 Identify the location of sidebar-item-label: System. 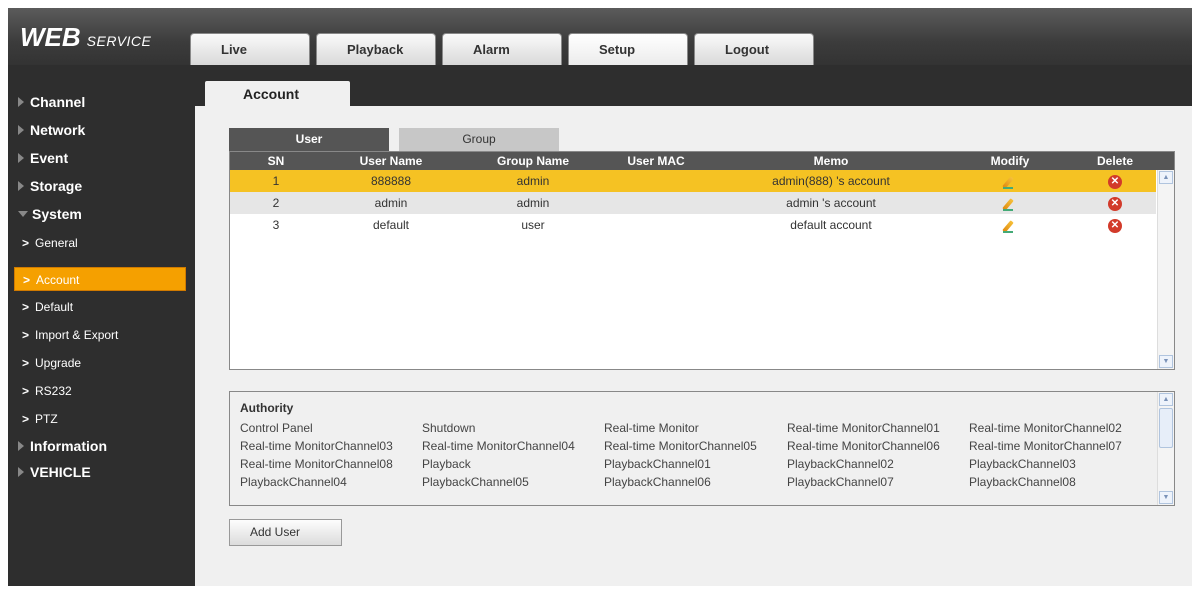
(57, 214).